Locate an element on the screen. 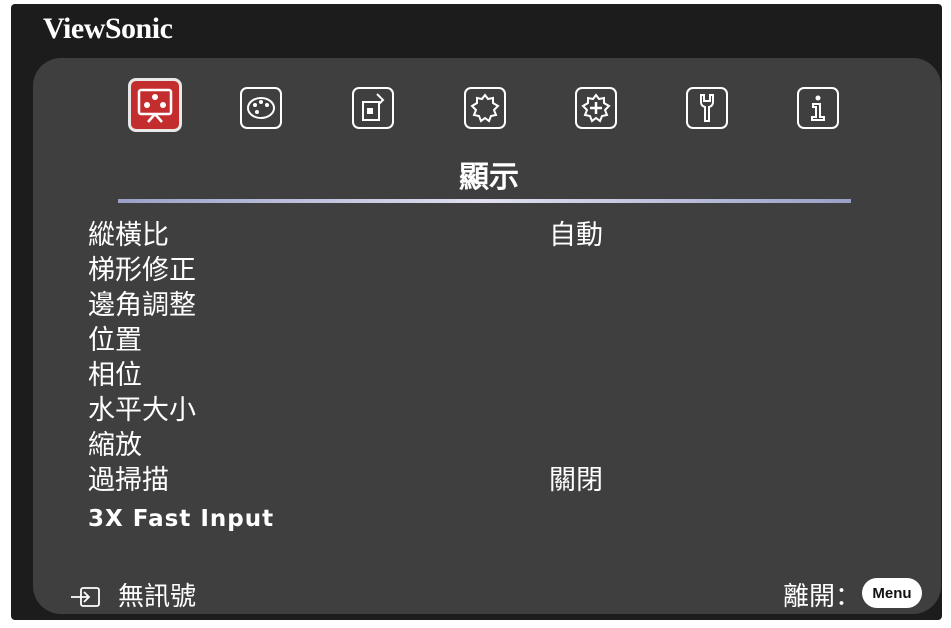 This screenshot has height=628, width=951. picture-icon is located at coordinates (261, 108).